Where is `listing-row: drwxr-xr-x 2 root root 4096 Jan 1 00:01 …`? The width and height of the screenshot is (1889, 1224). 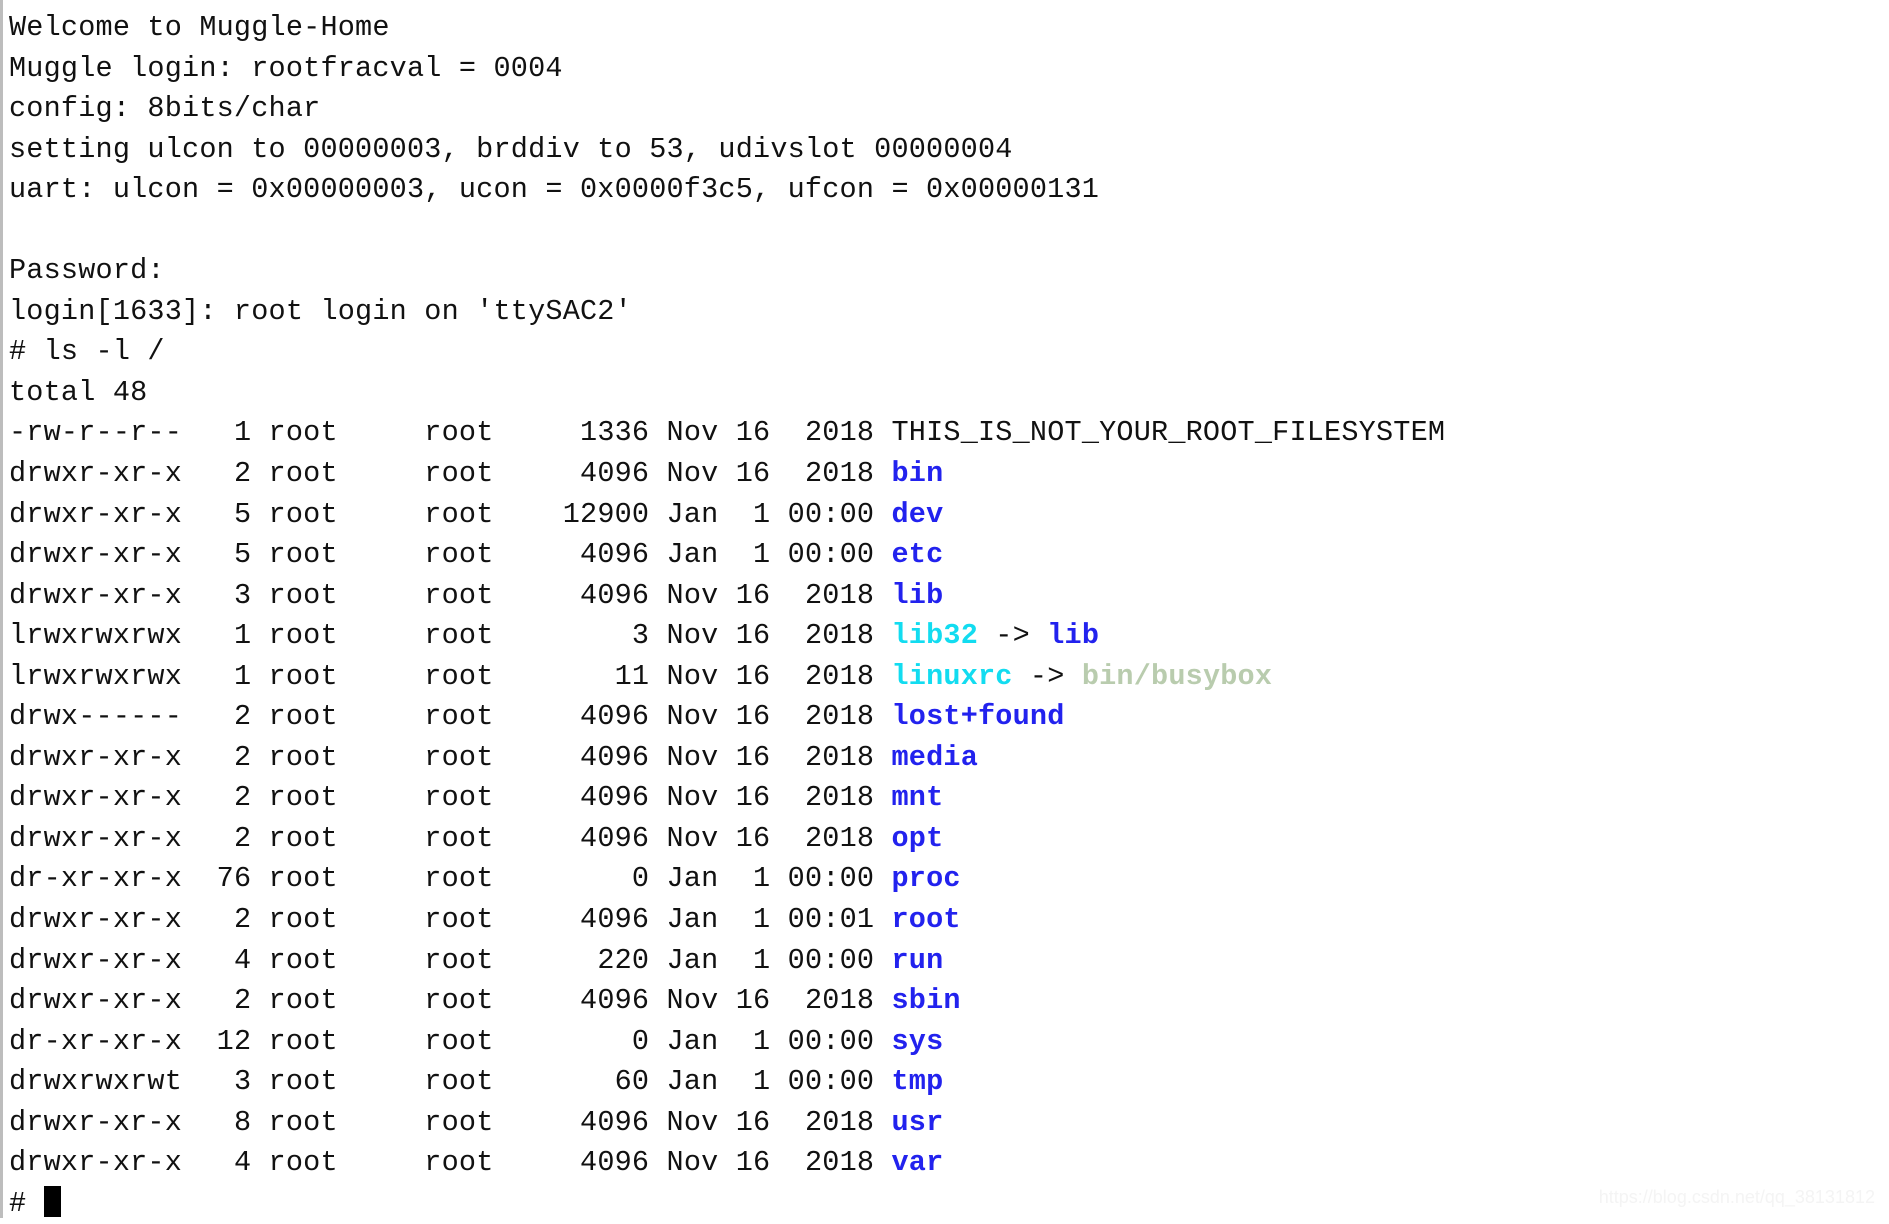 listing-row: drwxr-xr-x 2 root root 4096 Jan 1 00:01 … is located at coordinates (949, 920).